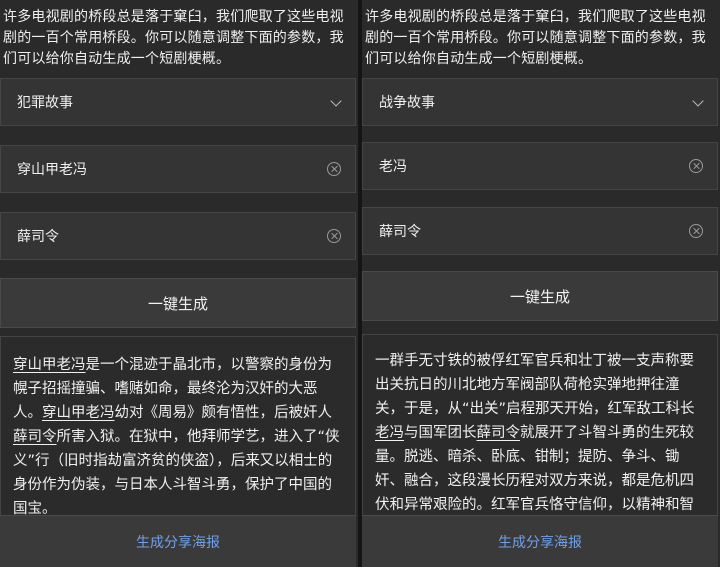 Image resolution: width=720 pixels, height=567 pixels. What do you see at coordinates (407, 103) in the screenshot?
I see `genre-value: 战争故事` at bounding box center [407, 103].